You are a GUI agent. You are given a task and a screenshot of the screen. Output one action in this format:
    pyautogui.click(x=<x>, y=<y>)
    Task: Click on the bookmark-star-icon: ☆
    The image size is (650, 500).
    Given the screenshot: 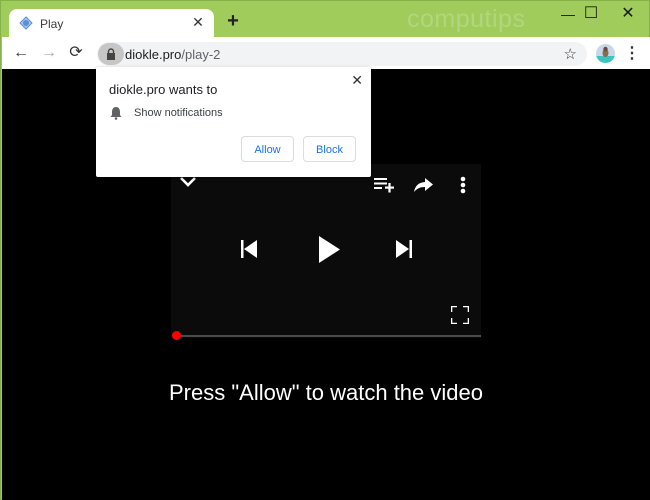 What is the action you would take?
    pyautogui.click(x=570, y=54)
    